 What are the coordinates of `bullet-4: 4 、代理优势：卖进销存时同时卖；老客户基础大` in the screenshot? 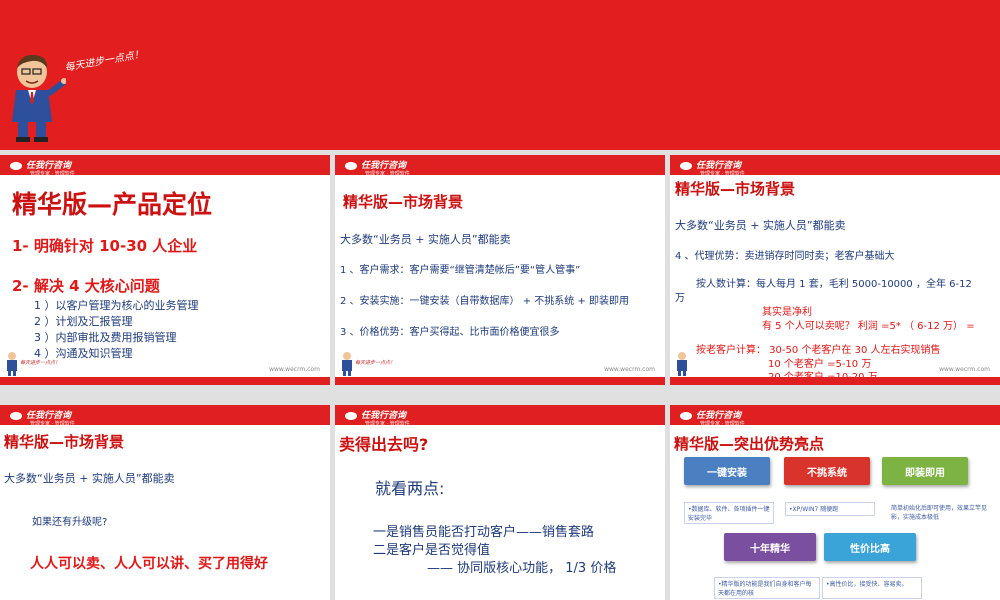 It's located at (785, 256).